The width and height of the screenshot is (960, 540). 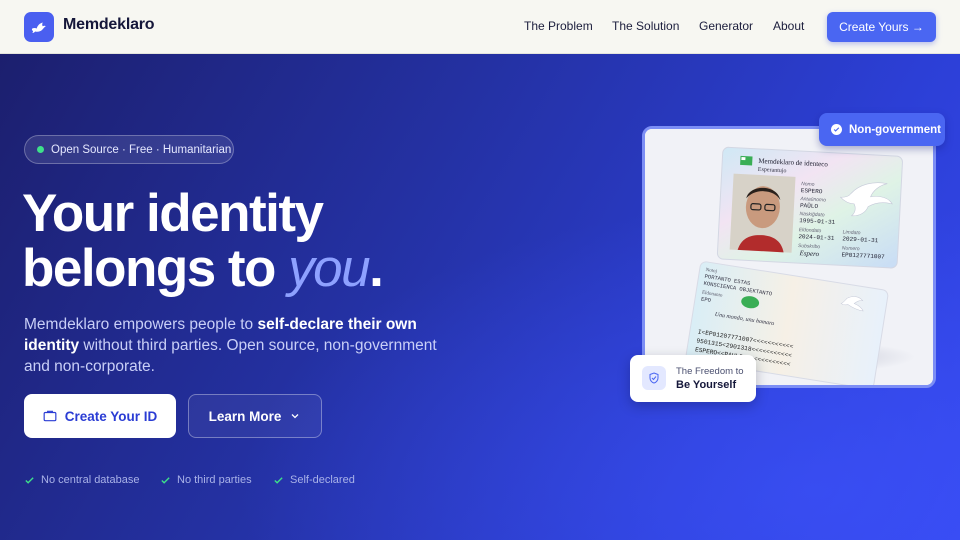 I want to click on hero-title-suffix: ., so click(x=376, y=268).